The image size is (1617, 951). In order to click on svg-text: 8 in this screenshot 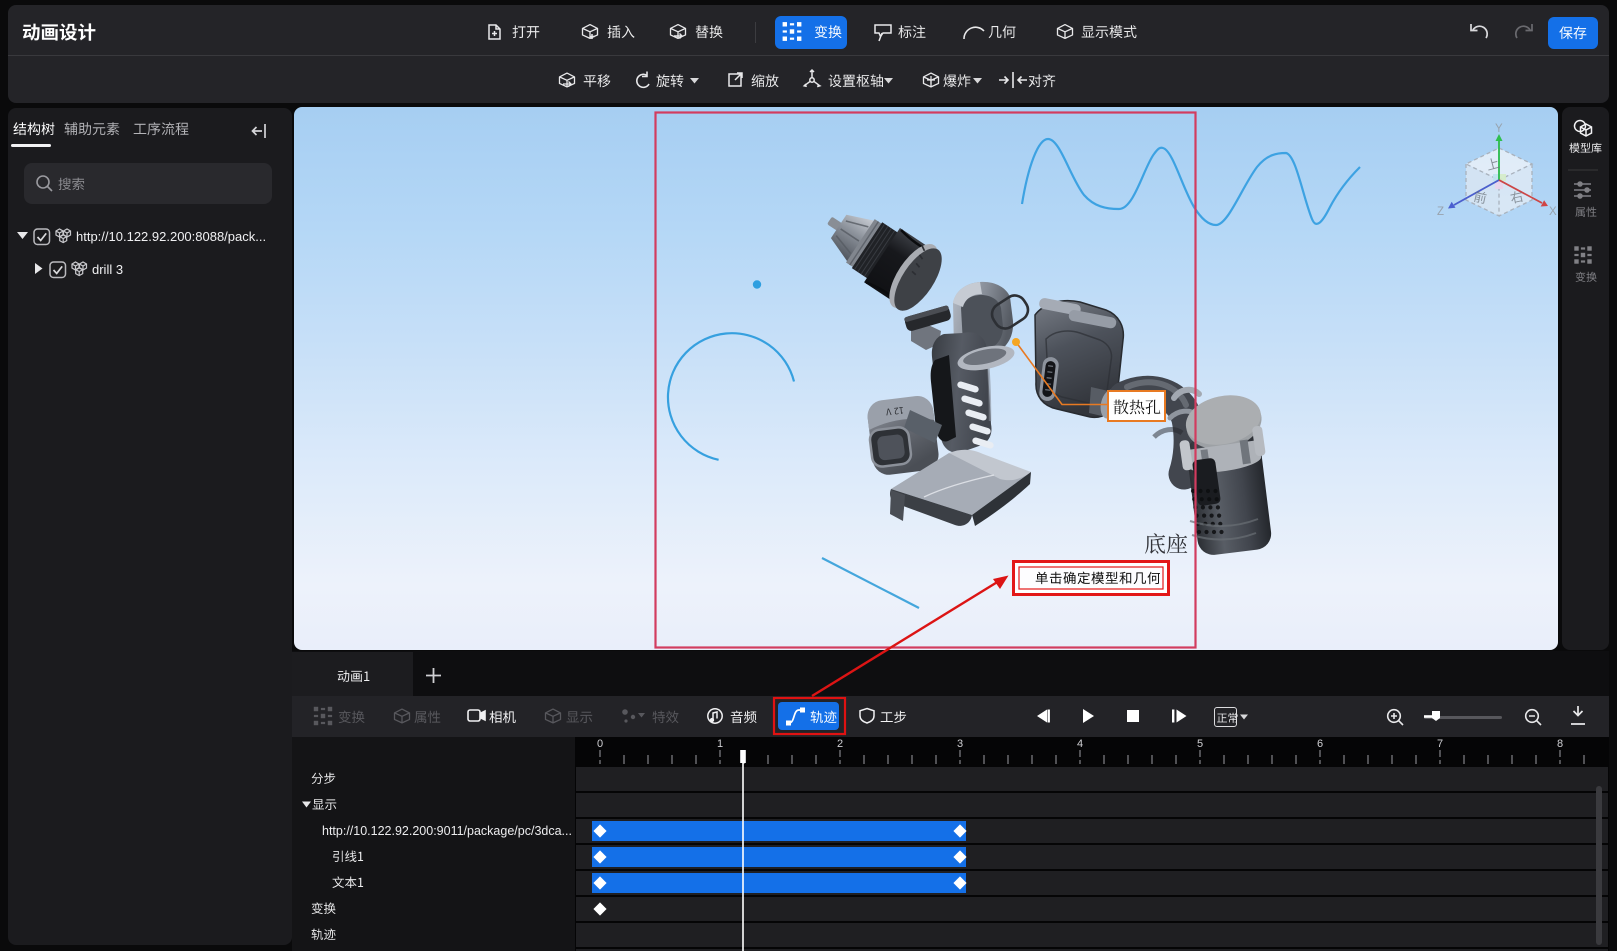, I will do `click(1560, 744)`.